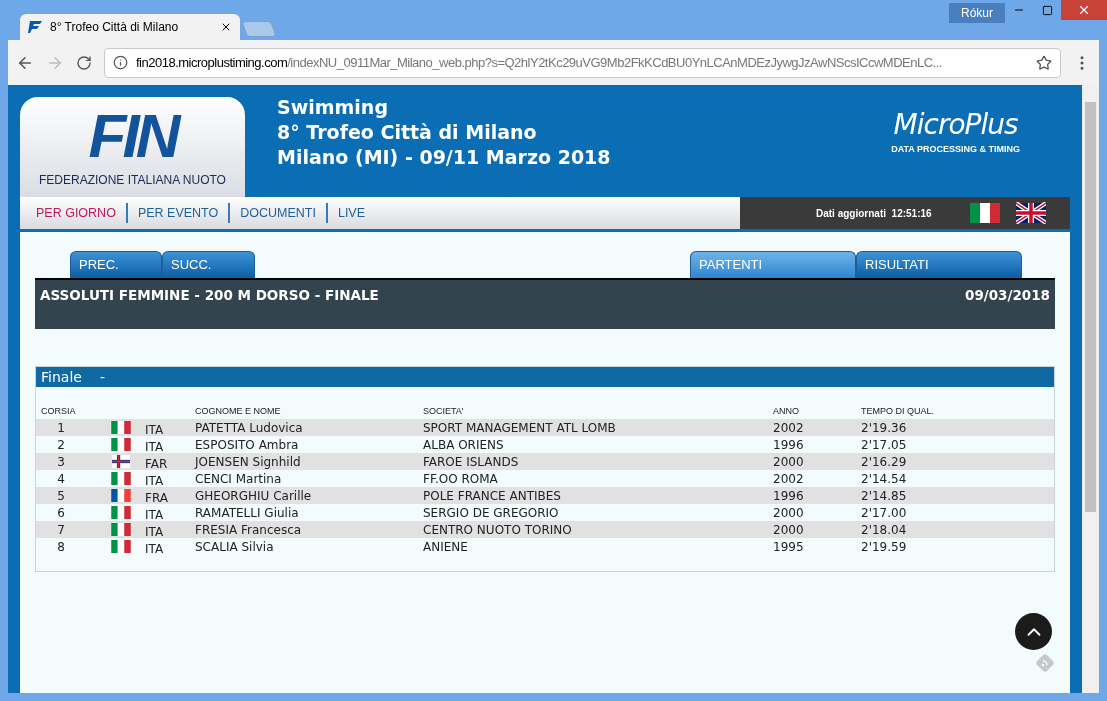 The width and height of the screenshot is (1107, 701). What do you see at coordinates (407, 132) in the screenshot?
I see `event-heading: 8° Trofeo Città di Milano` at bounding box center [407, 132].